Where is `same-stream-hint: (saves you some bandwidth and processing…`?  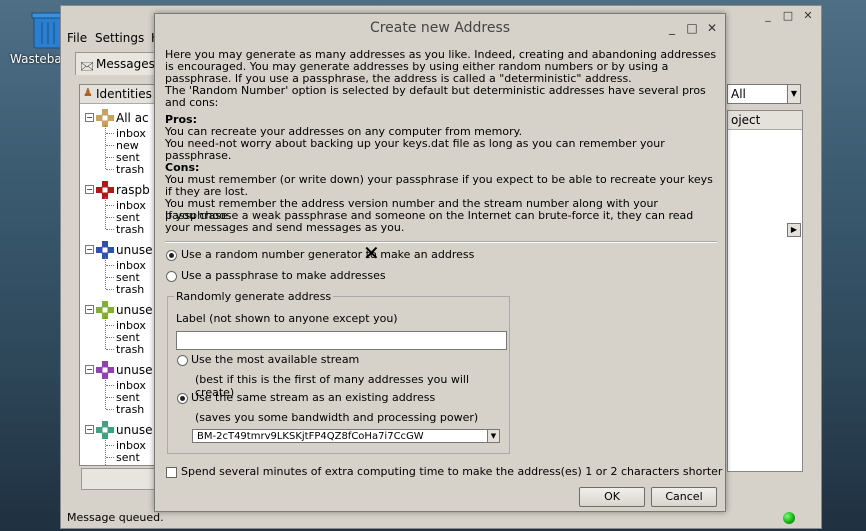 same-stream-hint: (saves you some bandwidth and processing… is located at coordinates (337, 417).